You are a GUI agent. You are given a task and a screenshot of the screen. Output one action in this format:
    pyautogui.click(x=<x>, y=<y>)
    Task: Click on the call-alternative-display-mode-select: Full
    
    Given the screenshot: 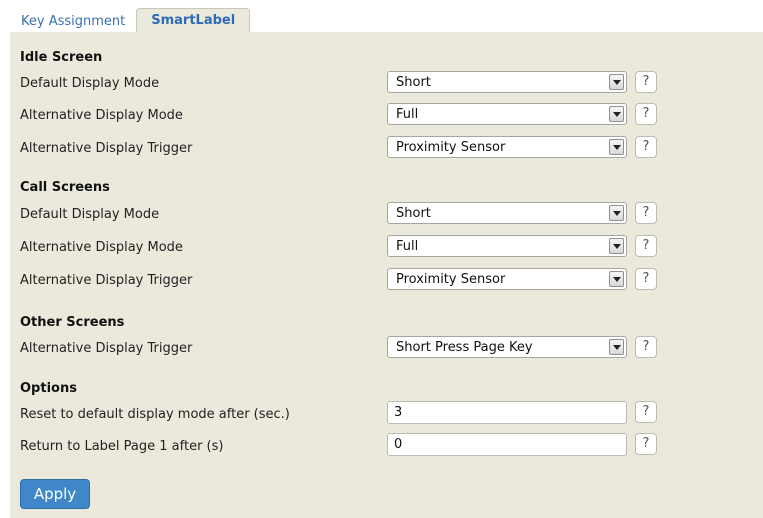 What is the action you would take?
    pyautogui.click(x=507, y=246)
    